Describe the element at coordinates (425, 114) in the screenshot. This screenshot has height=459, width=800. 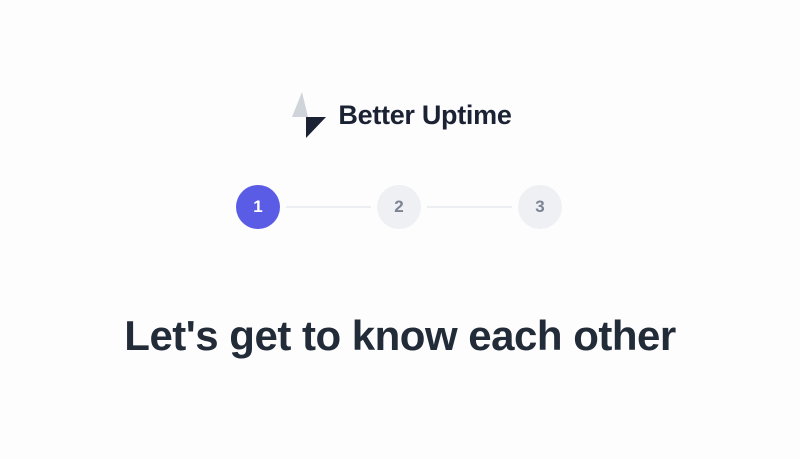
I see `brand-name: Better Uptime` at that location.